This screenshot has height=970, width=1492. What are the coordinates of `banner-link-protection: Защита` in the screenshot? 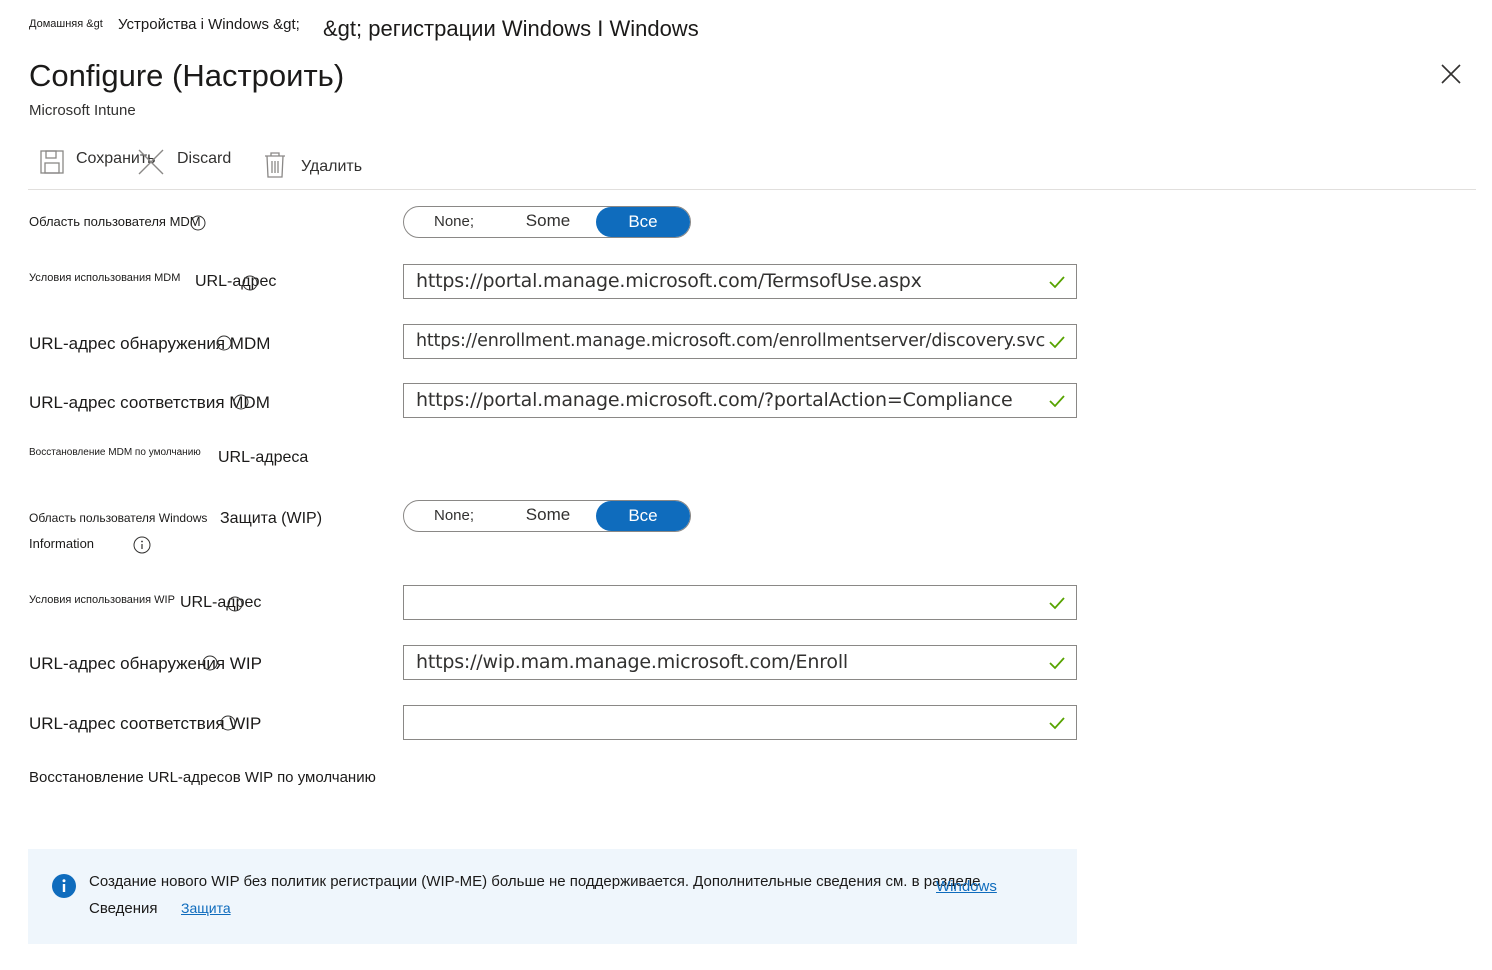 It's located at (218, 908).